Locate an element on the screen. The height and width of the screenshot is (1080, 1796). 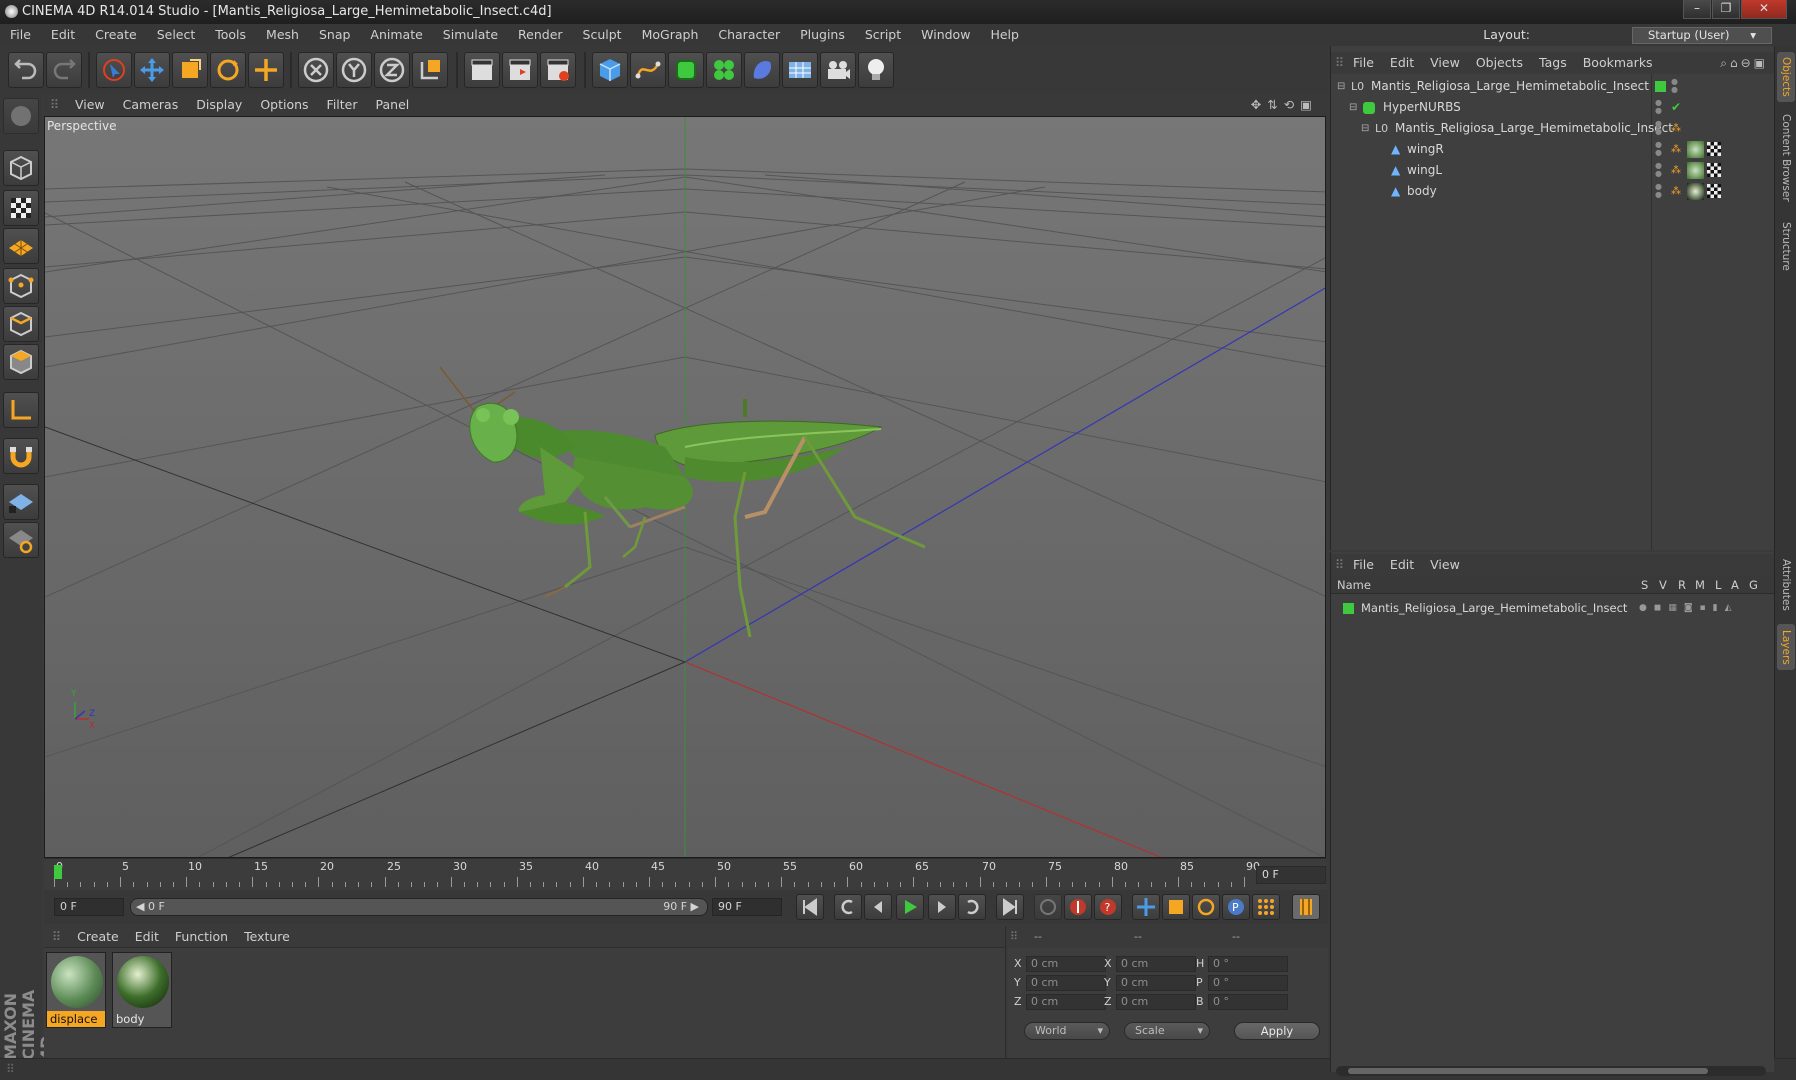
material-menu-texture: Texture is located at coordinates (267, 937).